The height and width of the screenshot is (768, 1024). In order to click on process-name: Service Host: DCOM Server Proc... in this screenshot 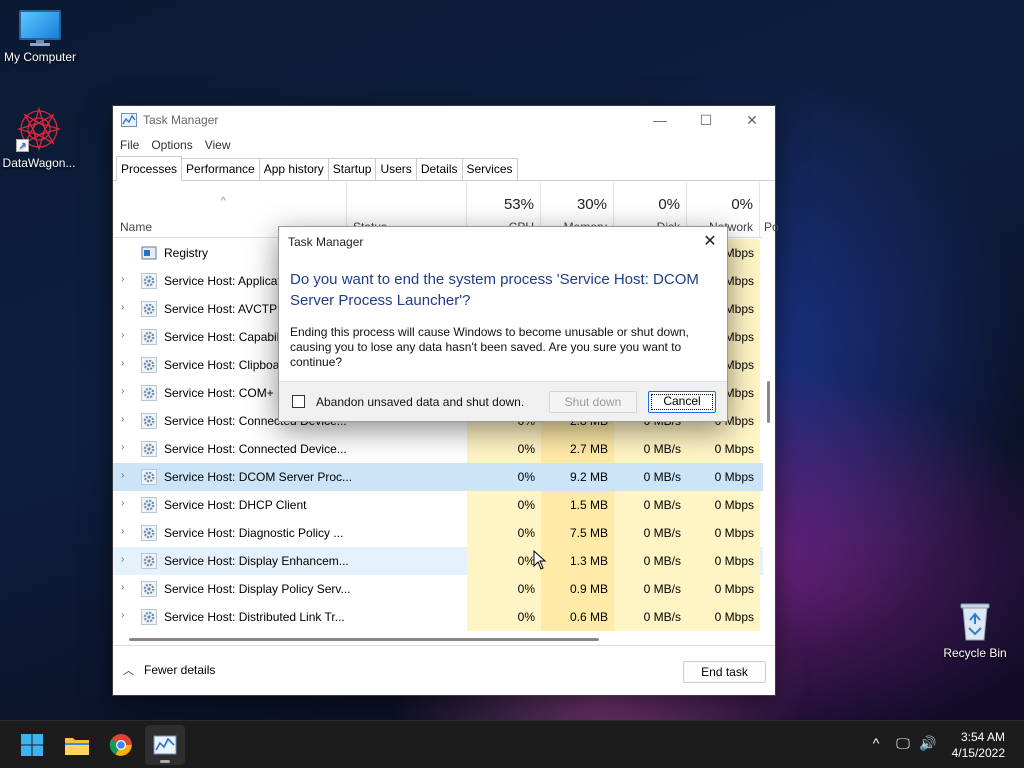, I will do `click(258, 477)`.